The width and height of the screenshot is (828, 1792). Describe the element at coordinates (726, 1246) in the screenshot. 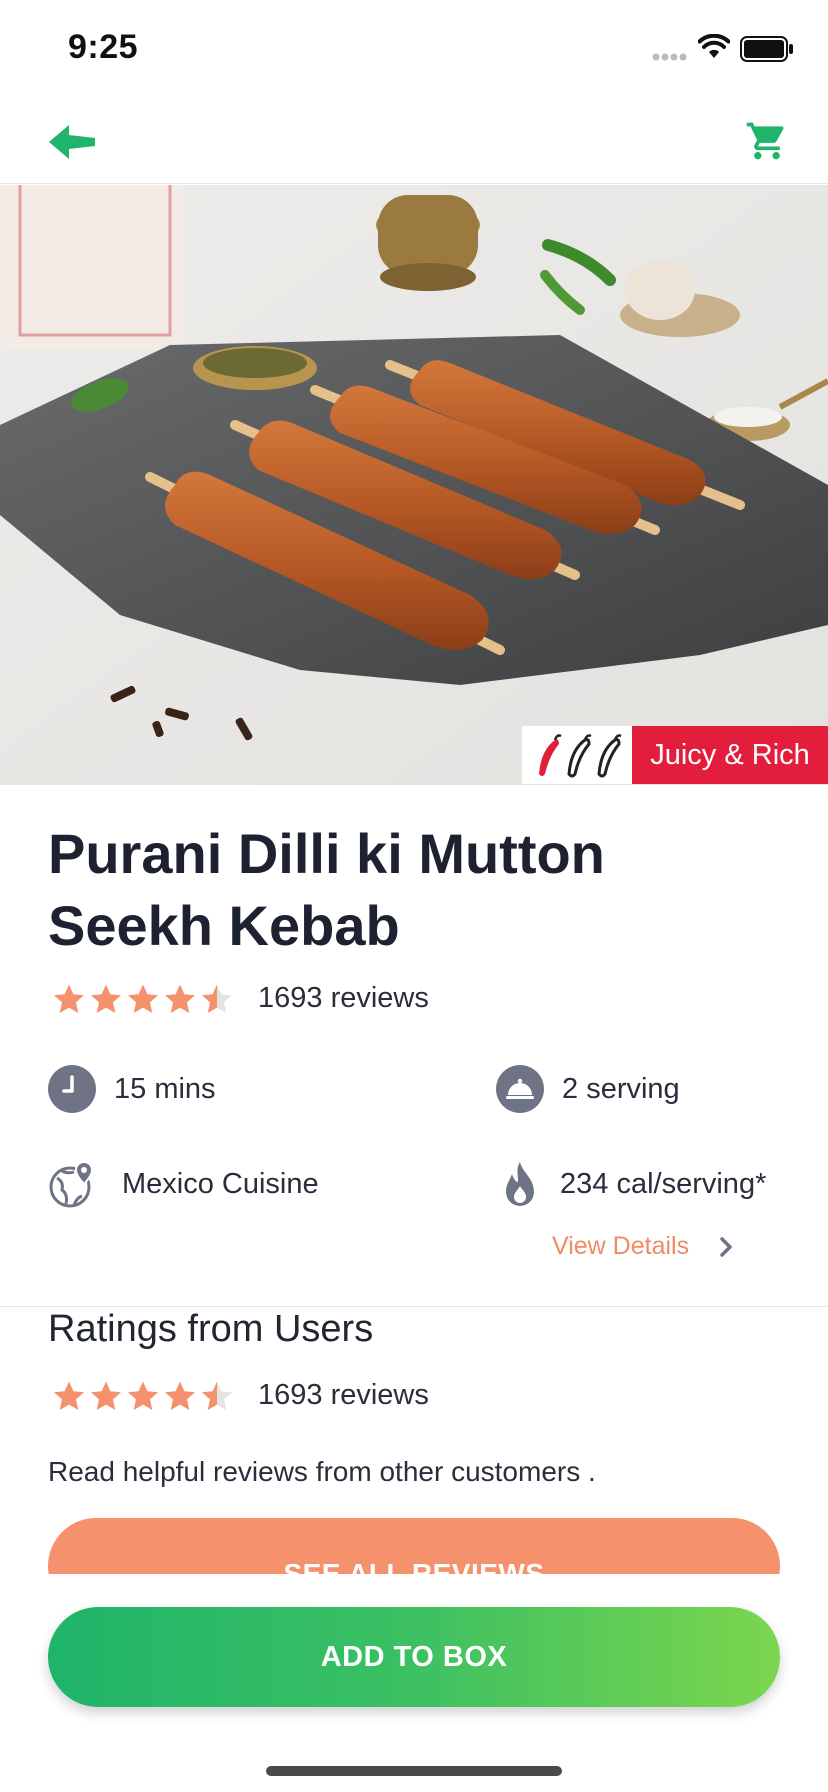

I see `chevron-right-icon` at that location.